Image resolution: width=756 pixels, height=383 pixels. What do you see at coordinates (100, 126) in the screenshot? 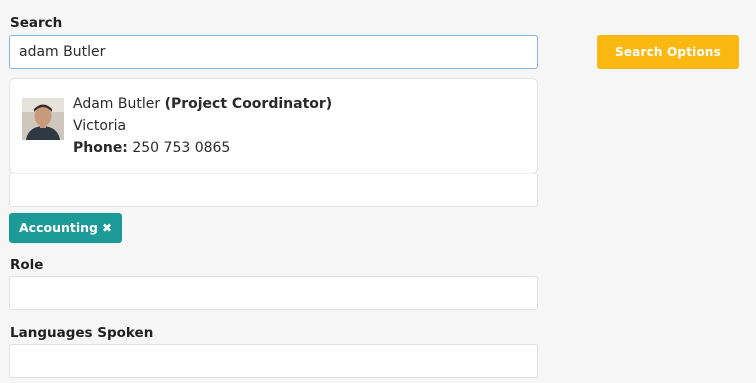
I see `result-location: Victoria` at bounding box center [100, 126].